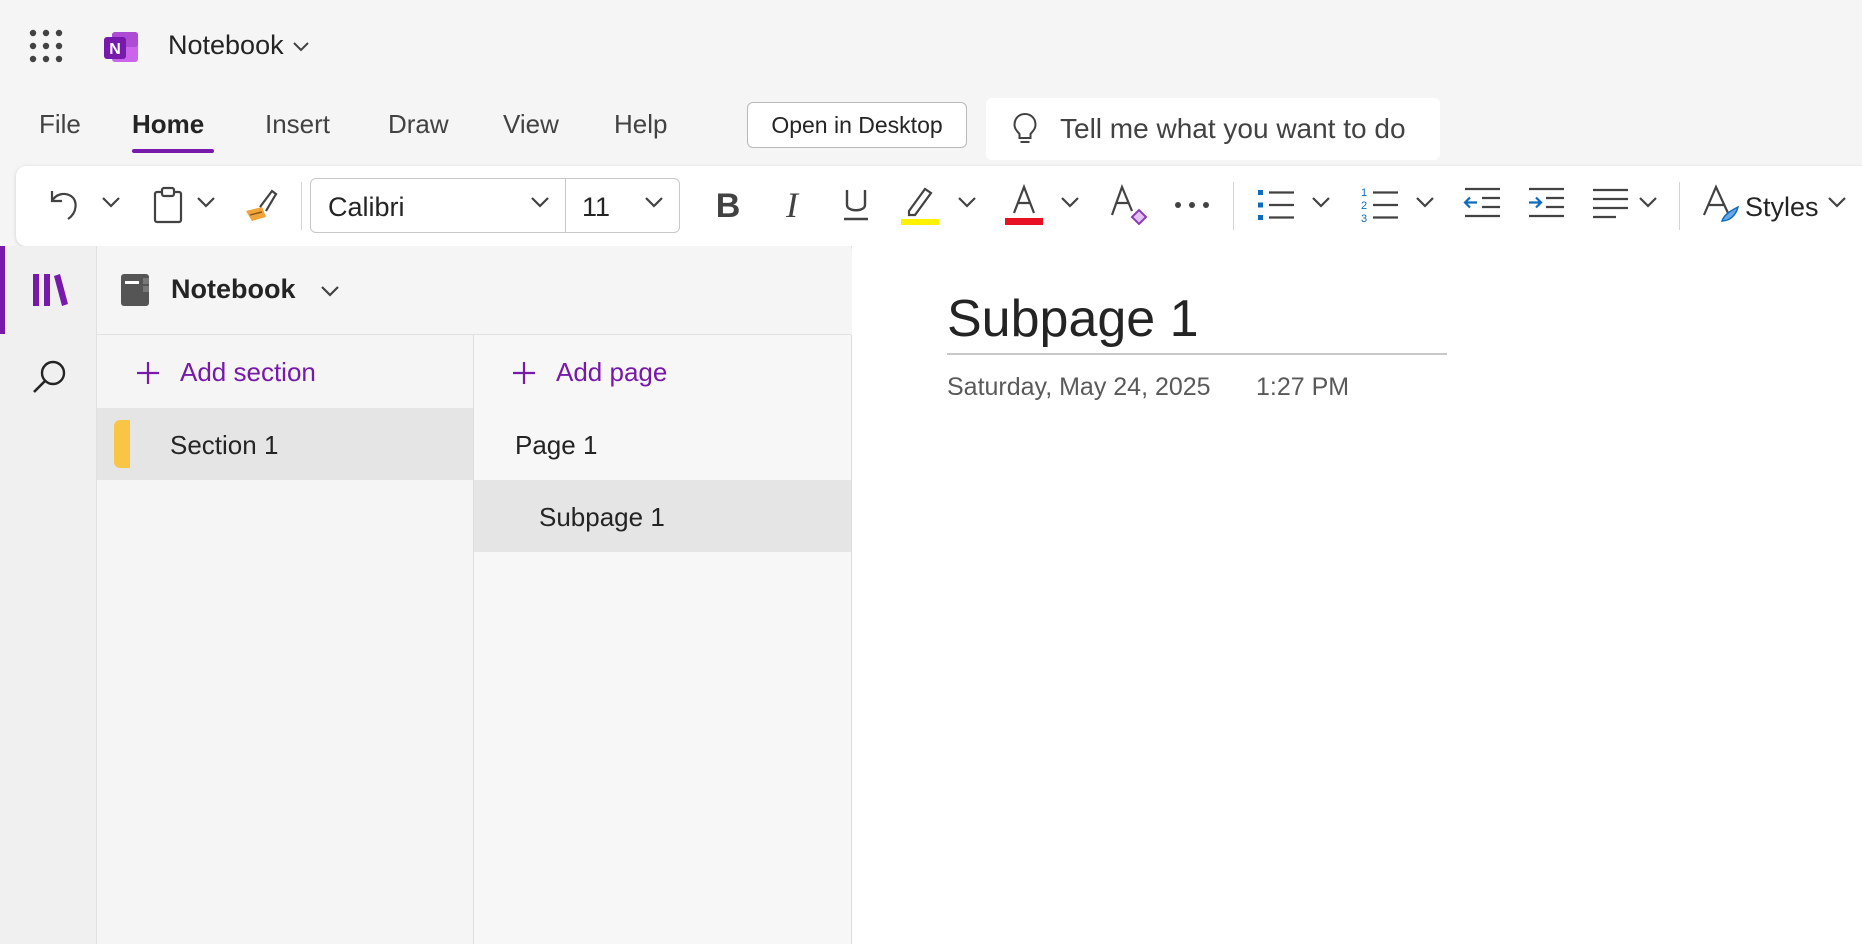 Image resolution: width=1862 pixels, height=944 pixels. I want to click on search-icon, so click(49, 376).